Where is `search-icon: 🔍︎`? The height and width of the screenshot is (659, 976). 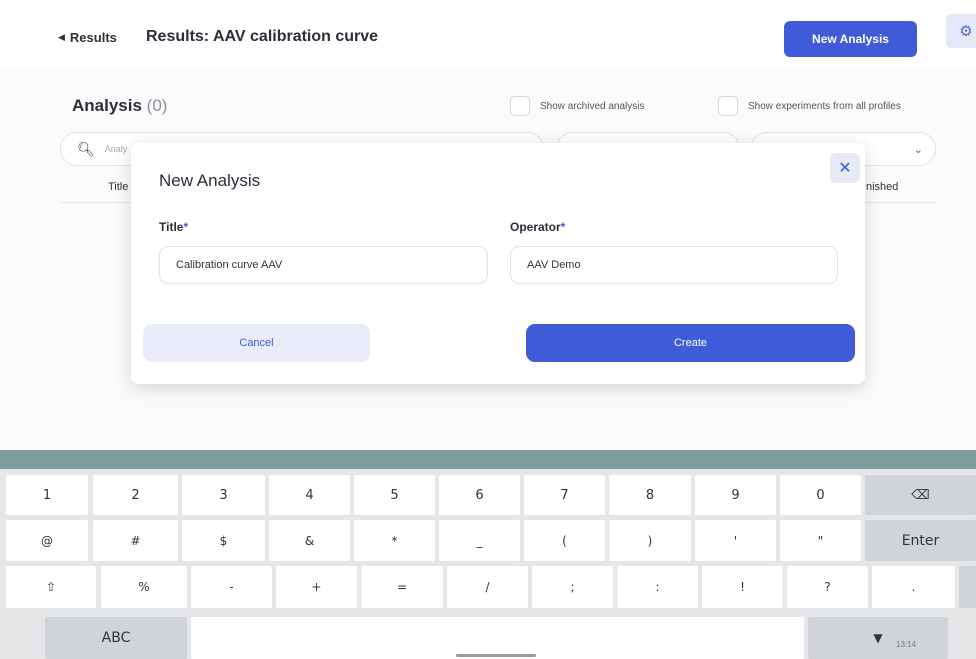
search-icon: 🔍︎ is located at coordinates (86, 148).